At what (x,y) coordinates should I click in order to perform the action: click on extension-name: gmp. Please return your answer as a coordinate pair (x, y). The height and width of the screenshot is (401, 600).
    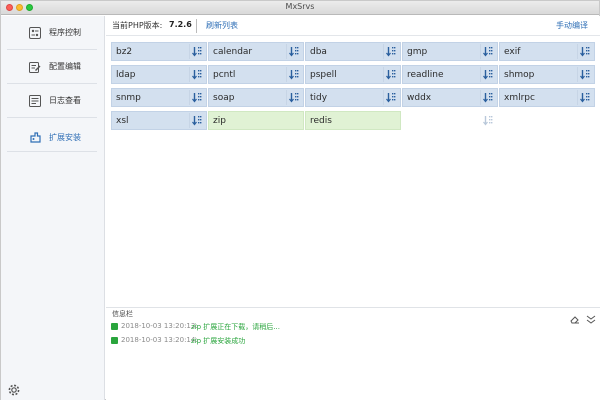
    Looking at the image, I should click on (417, 52).